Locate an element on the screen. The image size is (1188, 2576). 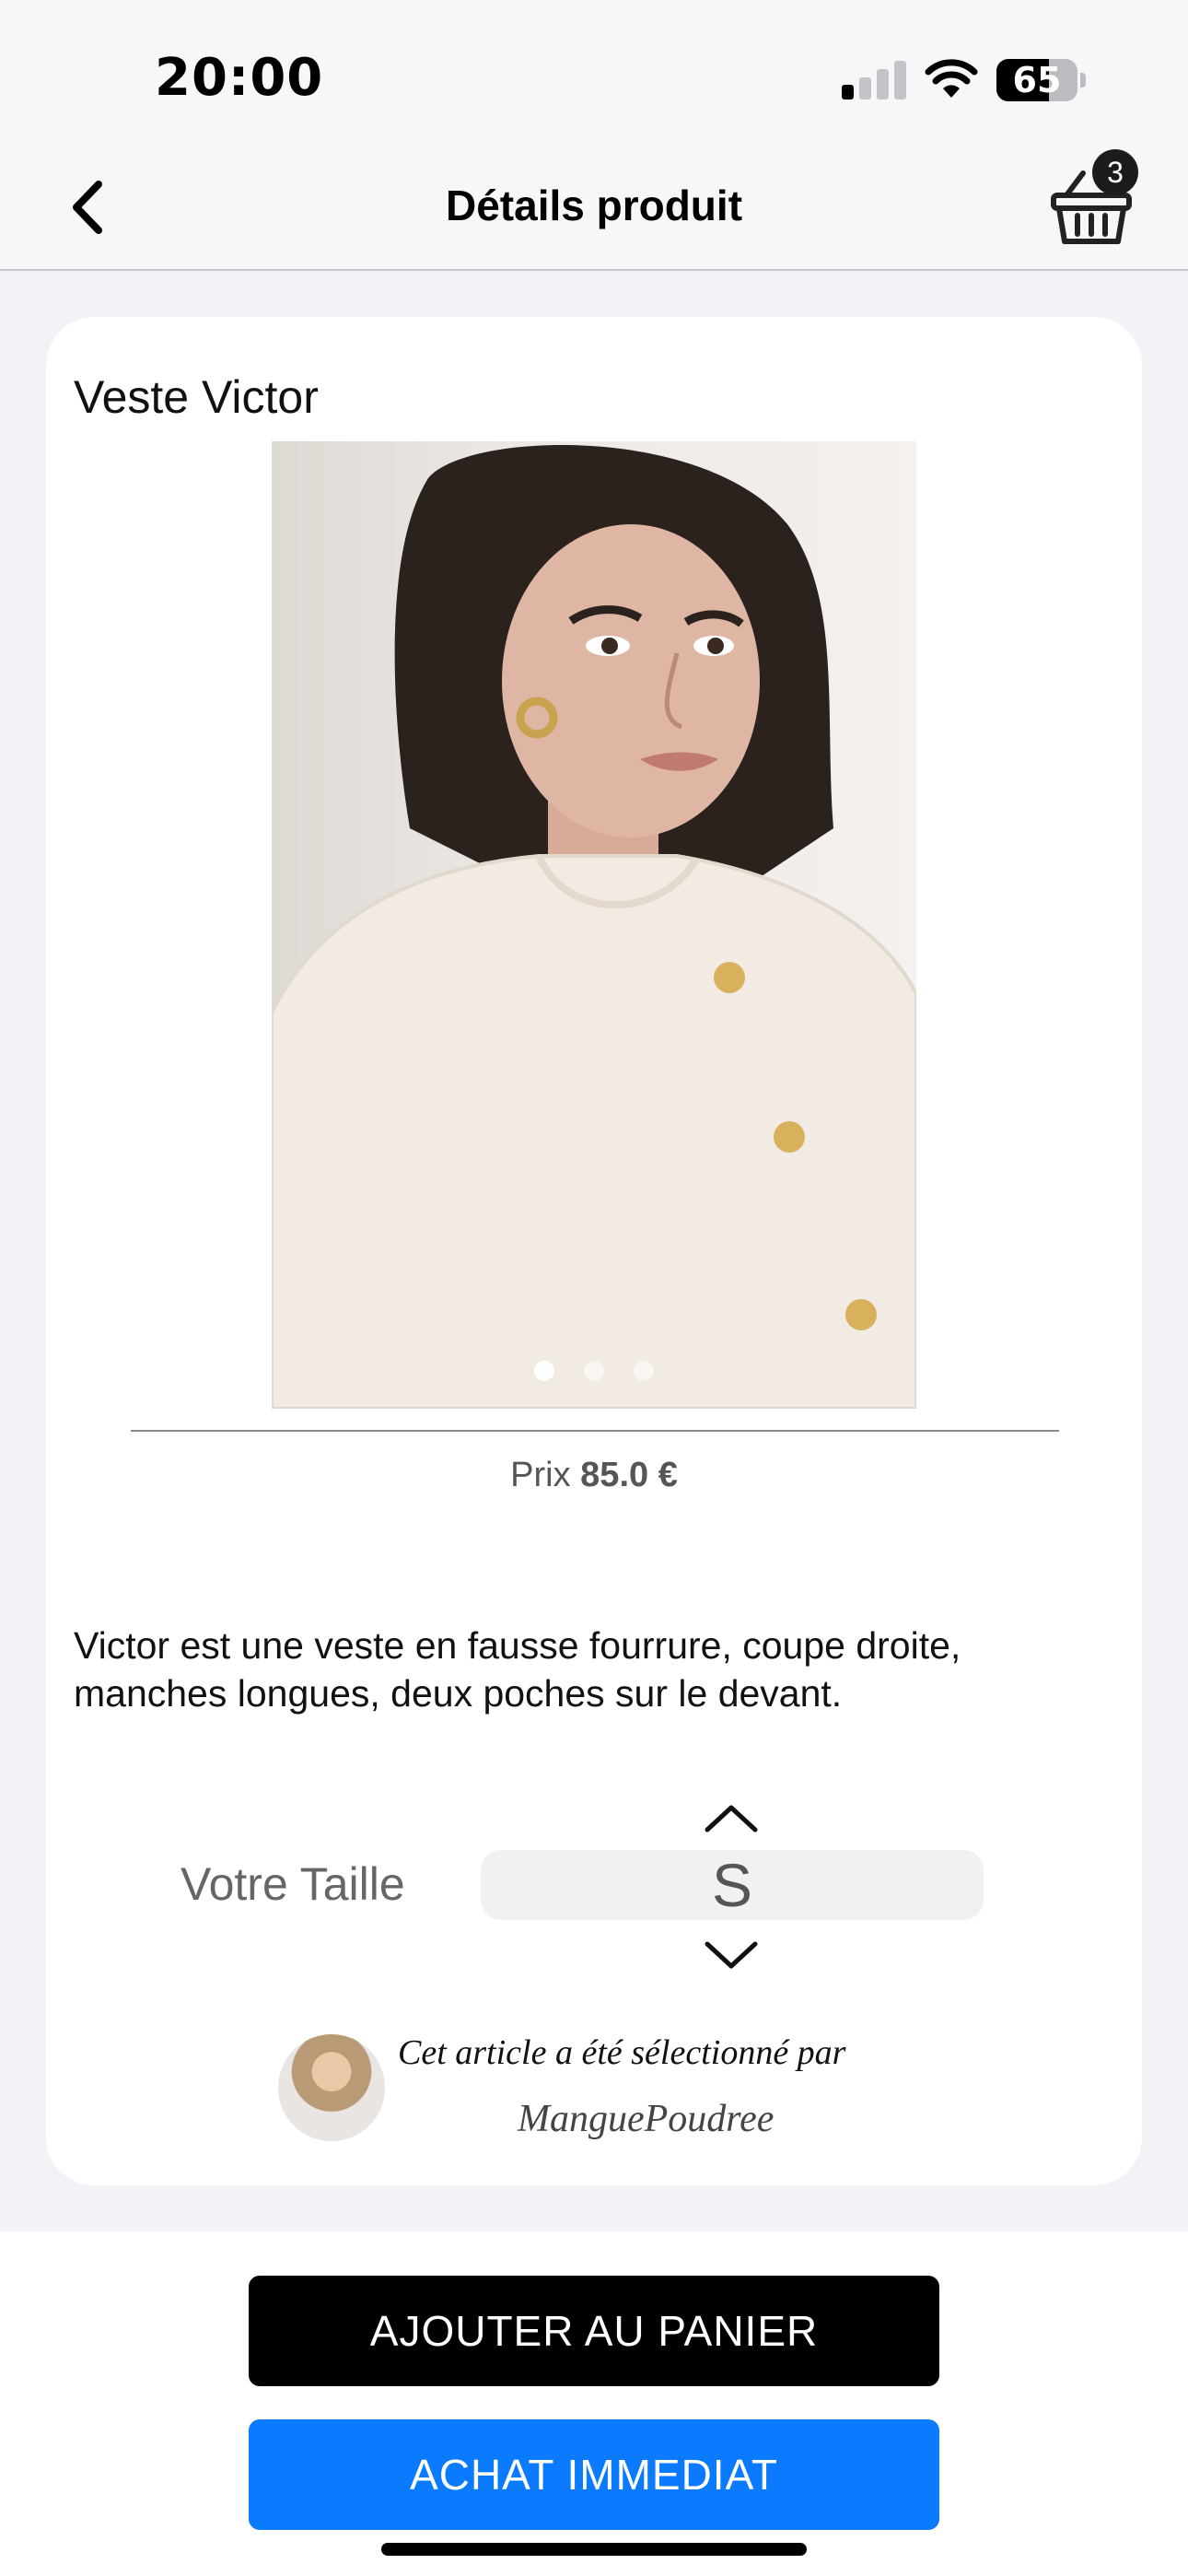
chevron-down-icon is located at coordinates (731, 1955).